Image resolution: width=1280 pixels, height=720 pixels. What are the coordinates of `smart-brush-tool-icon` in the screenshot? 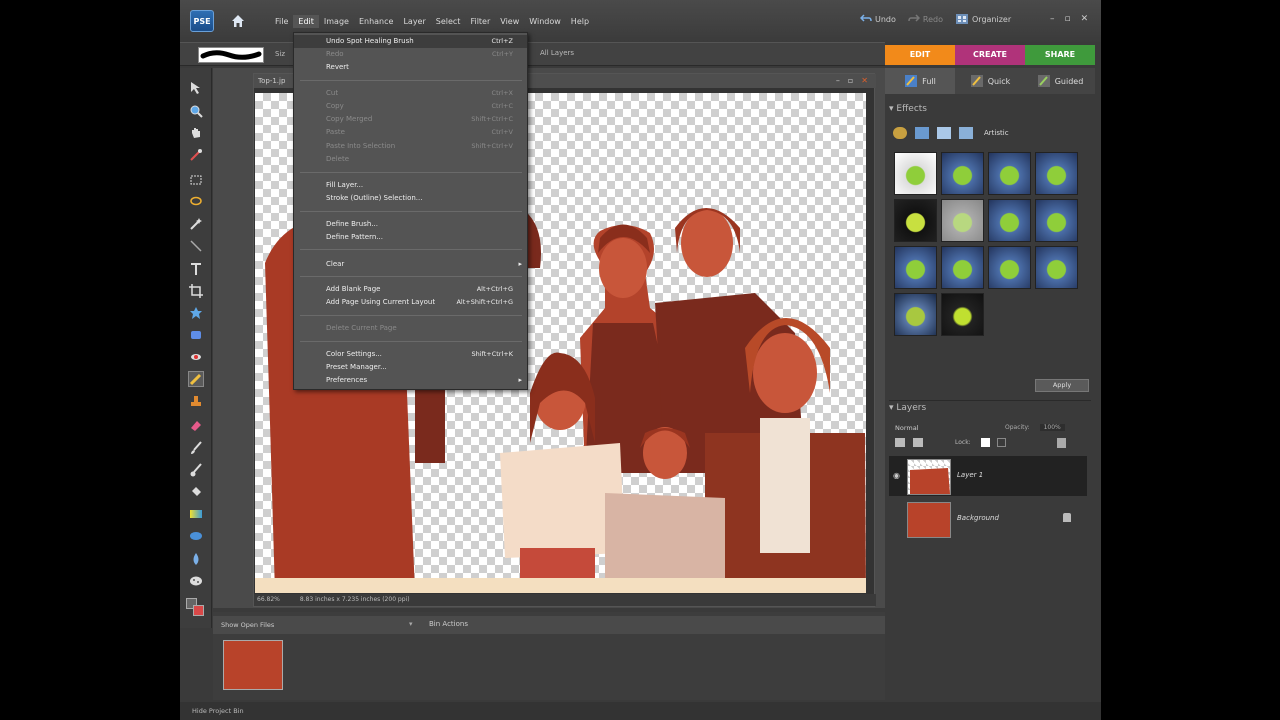 It's located at (196, 470).